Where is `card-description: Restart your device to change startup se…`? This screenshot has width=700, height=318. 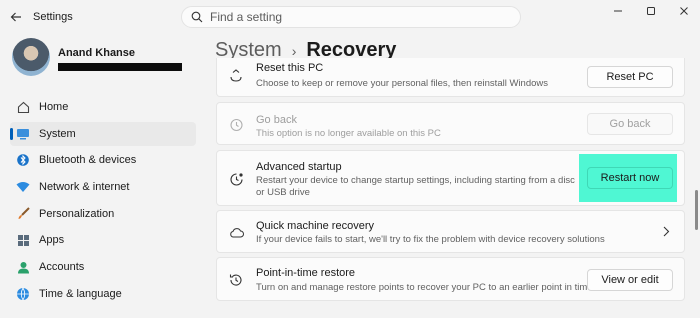
card-description: Restart your device to change startup se… is located at coordinates (415, 186).